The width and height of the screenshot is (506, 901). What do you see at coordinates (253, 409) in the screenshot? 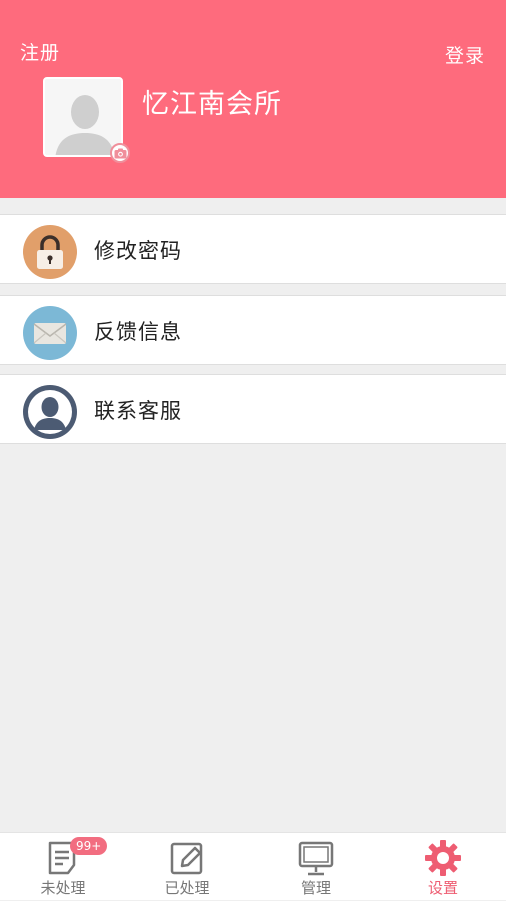
I see `menu-item-contact-service: 联系客服` at bounding box center [253, 409].